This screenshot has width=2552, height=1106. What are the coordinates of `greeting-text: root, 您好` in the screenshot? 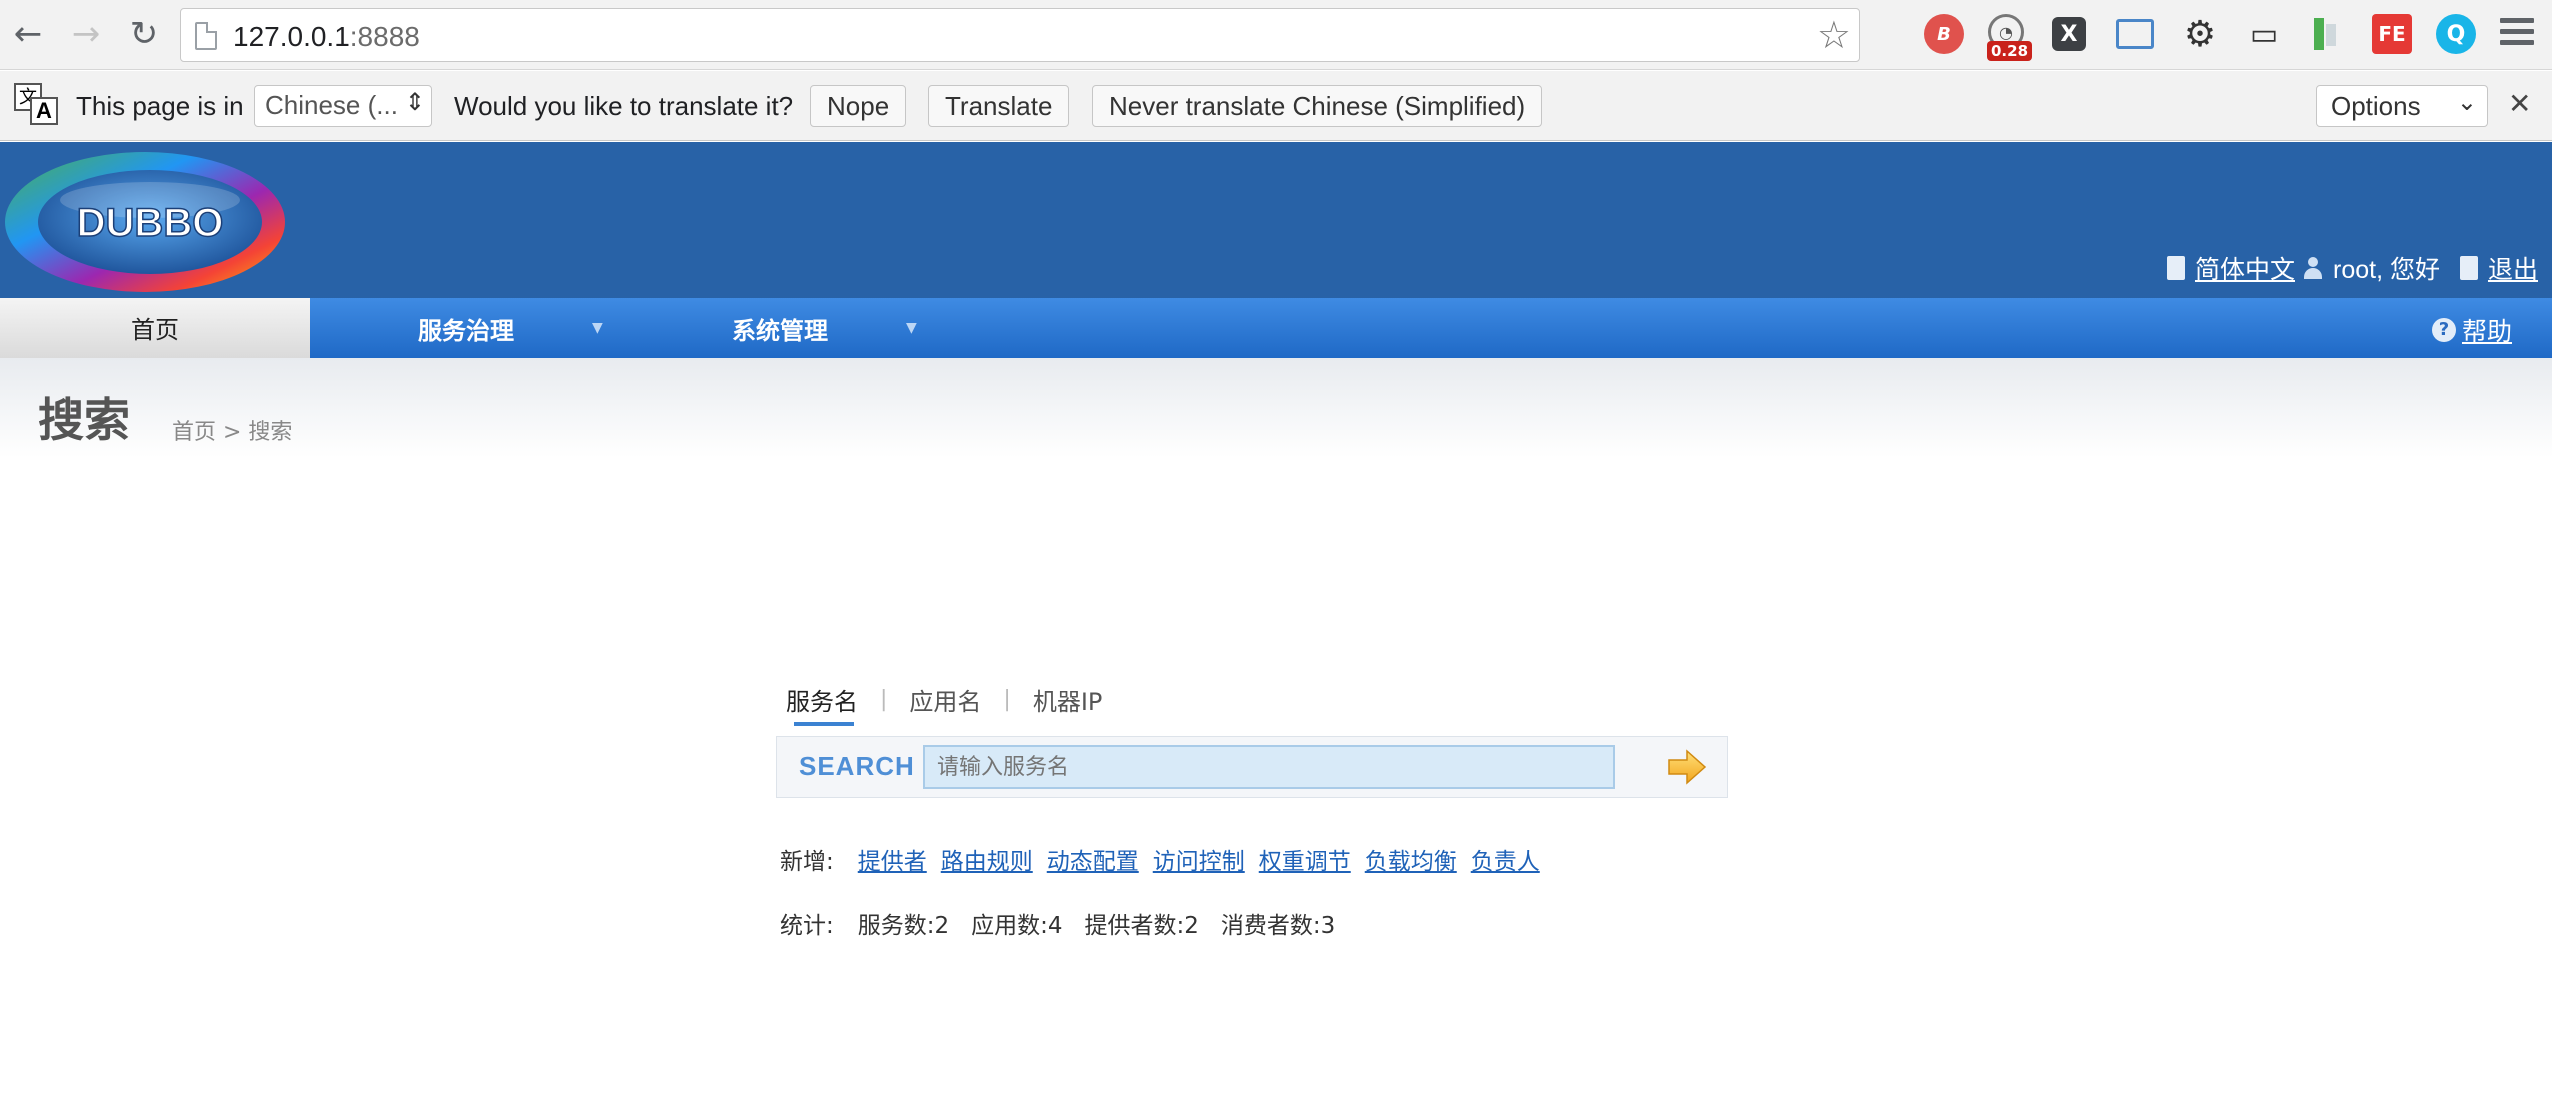 It's located at (2386, 270).